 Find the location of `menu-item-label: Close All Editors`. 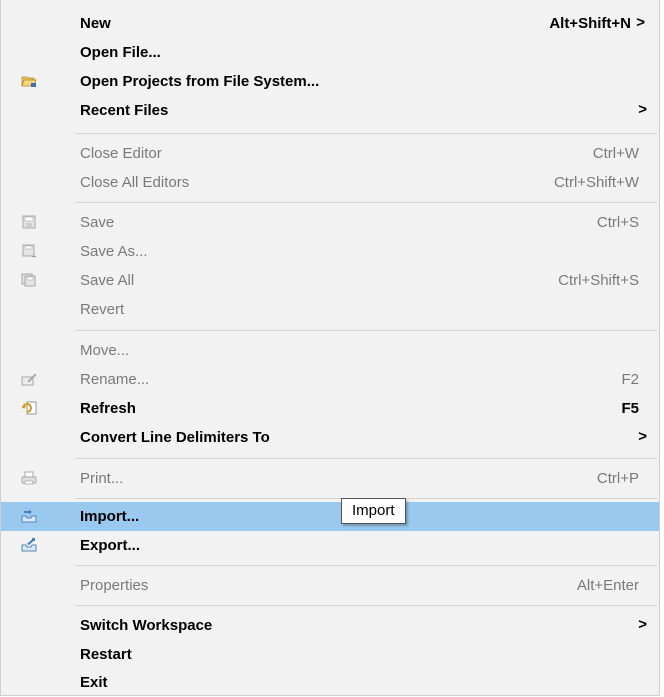

menu-item-label: Close All Editors is located at coordinates (135, 182).